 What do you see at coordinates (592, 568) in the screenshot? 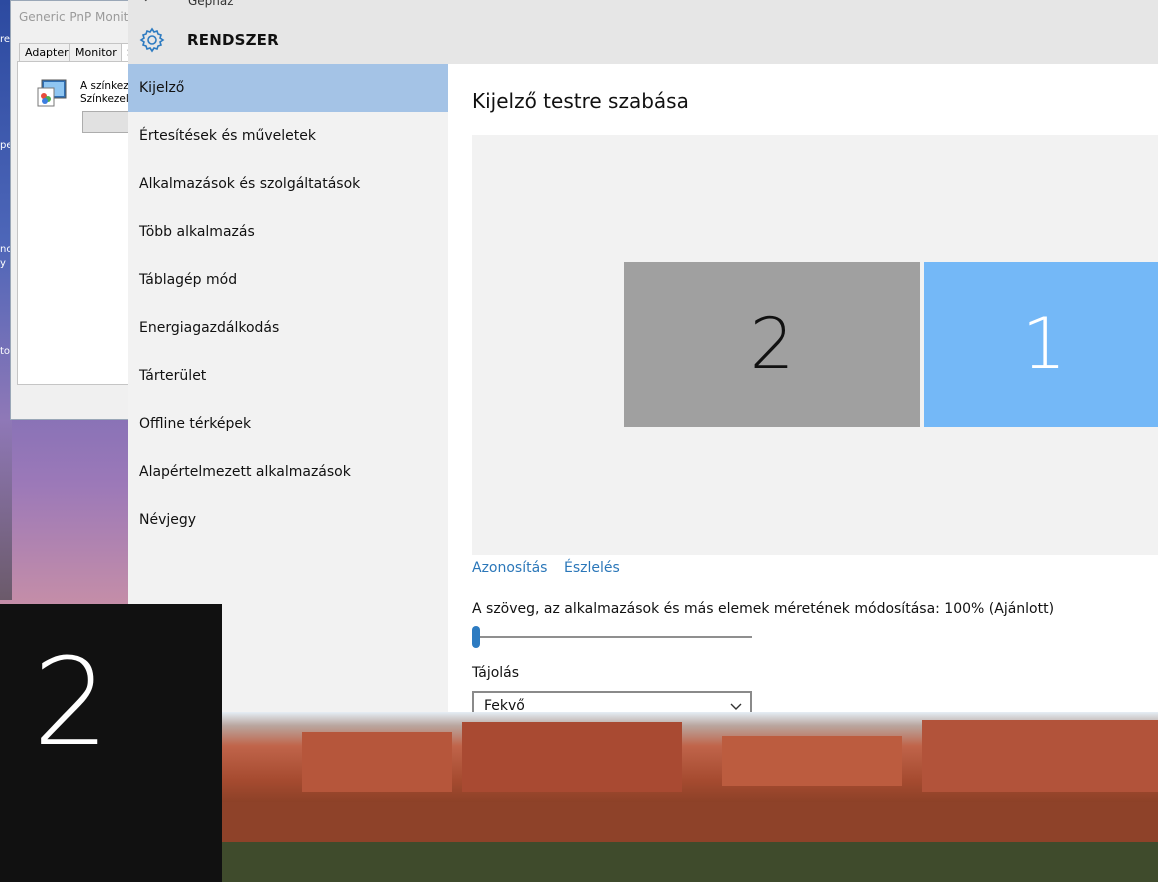
I see `detect-link: Észlelés` at bounding box center [592, 568].